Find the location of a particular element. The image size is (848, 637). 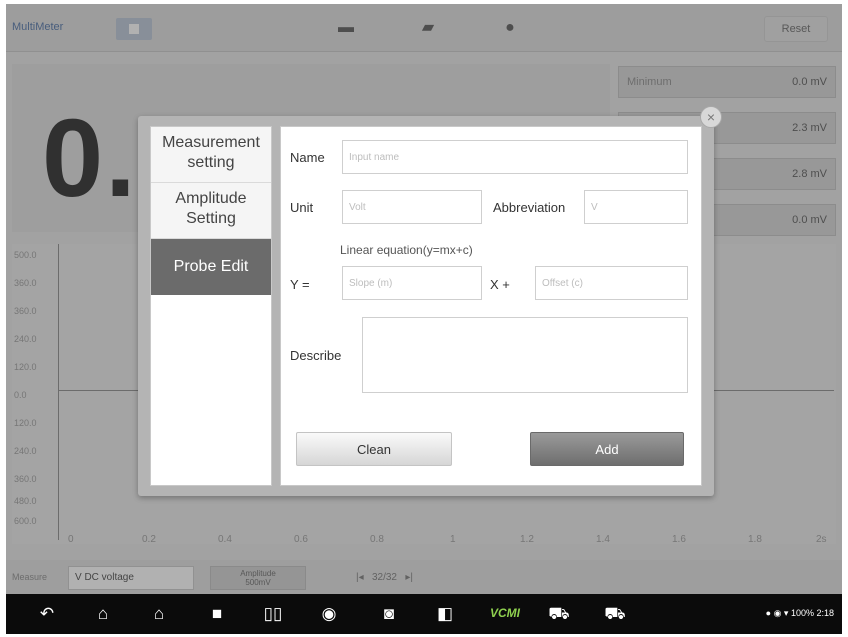

slope-input is located at coordinates (412, 283).